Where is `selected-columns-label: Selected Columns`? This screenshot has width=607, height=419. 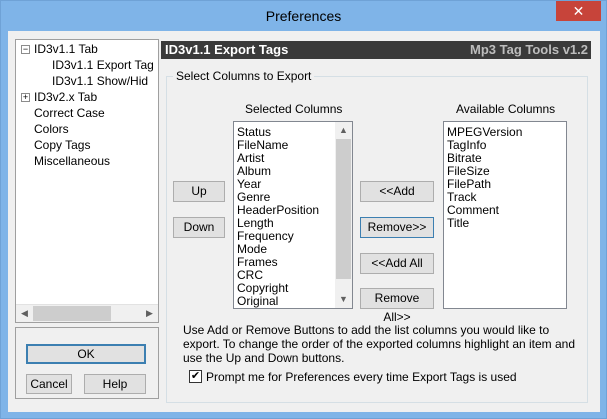
selected-columns-label: Selected Columns is located at coordinates (294, 109).